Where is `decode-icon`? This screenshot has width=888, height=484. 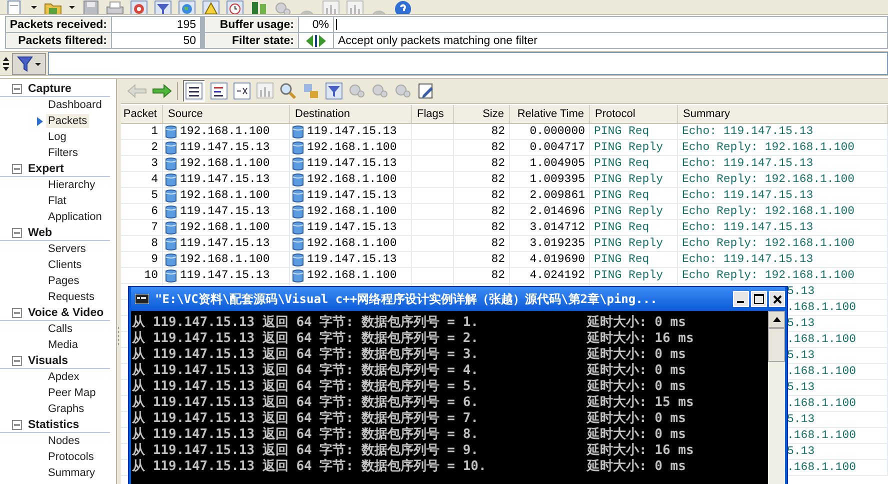 decode-icon is located at coordinates (219, 91).